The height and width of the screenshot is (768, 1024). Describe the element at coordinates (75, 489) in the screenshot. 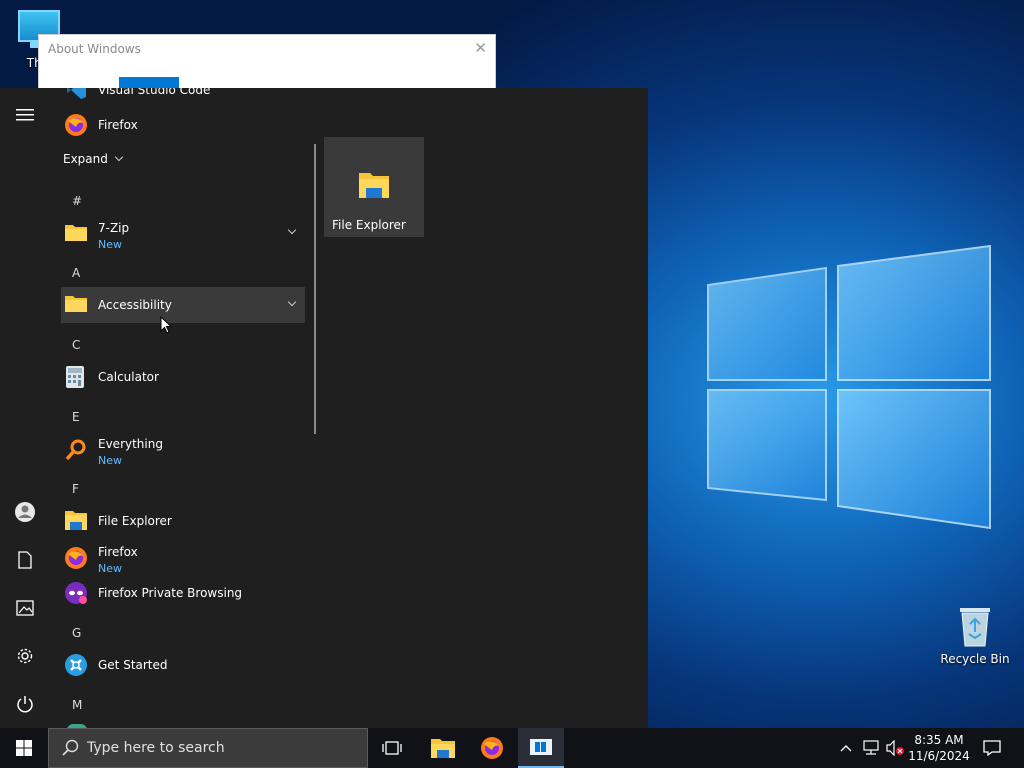

I see `group-header-f: F` at that location.